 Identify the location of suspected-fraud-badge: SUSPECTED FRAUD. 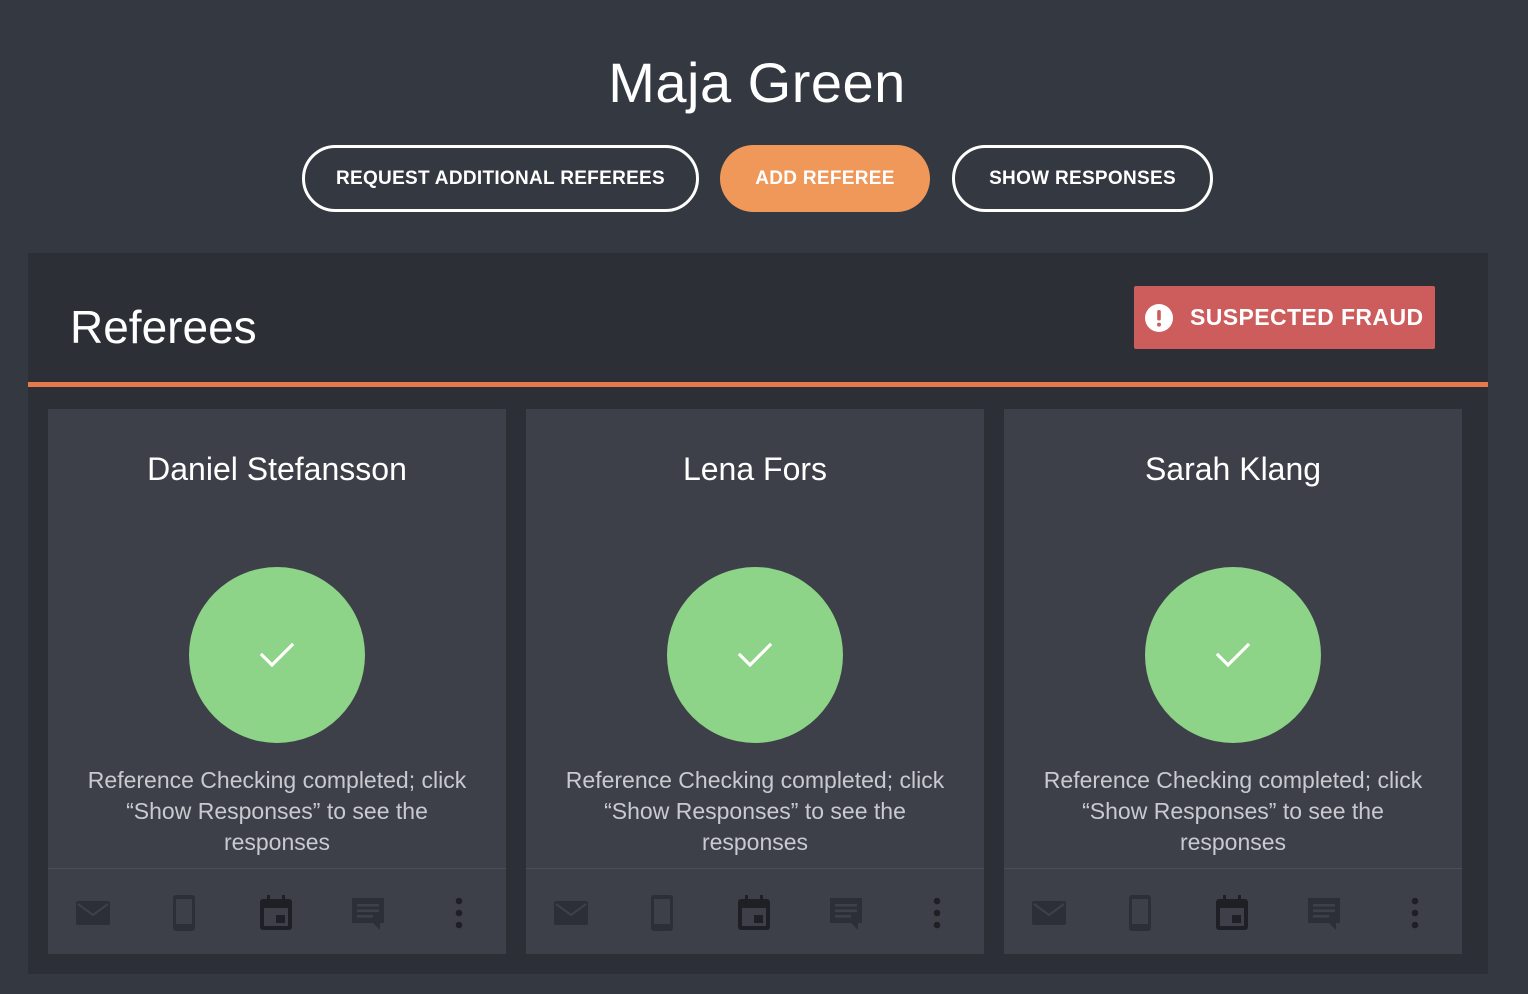
(1284, 317).